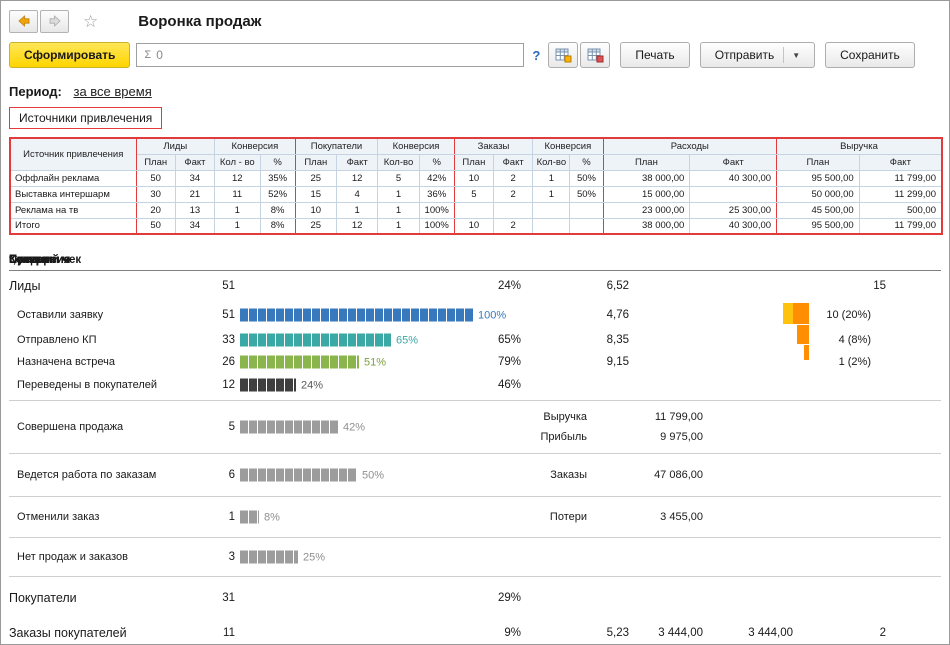 The image size is (950, 645). Describe the element at coordinates (646, 194) in the screenshot. I see `table-cell: 15 000,00` at that location.